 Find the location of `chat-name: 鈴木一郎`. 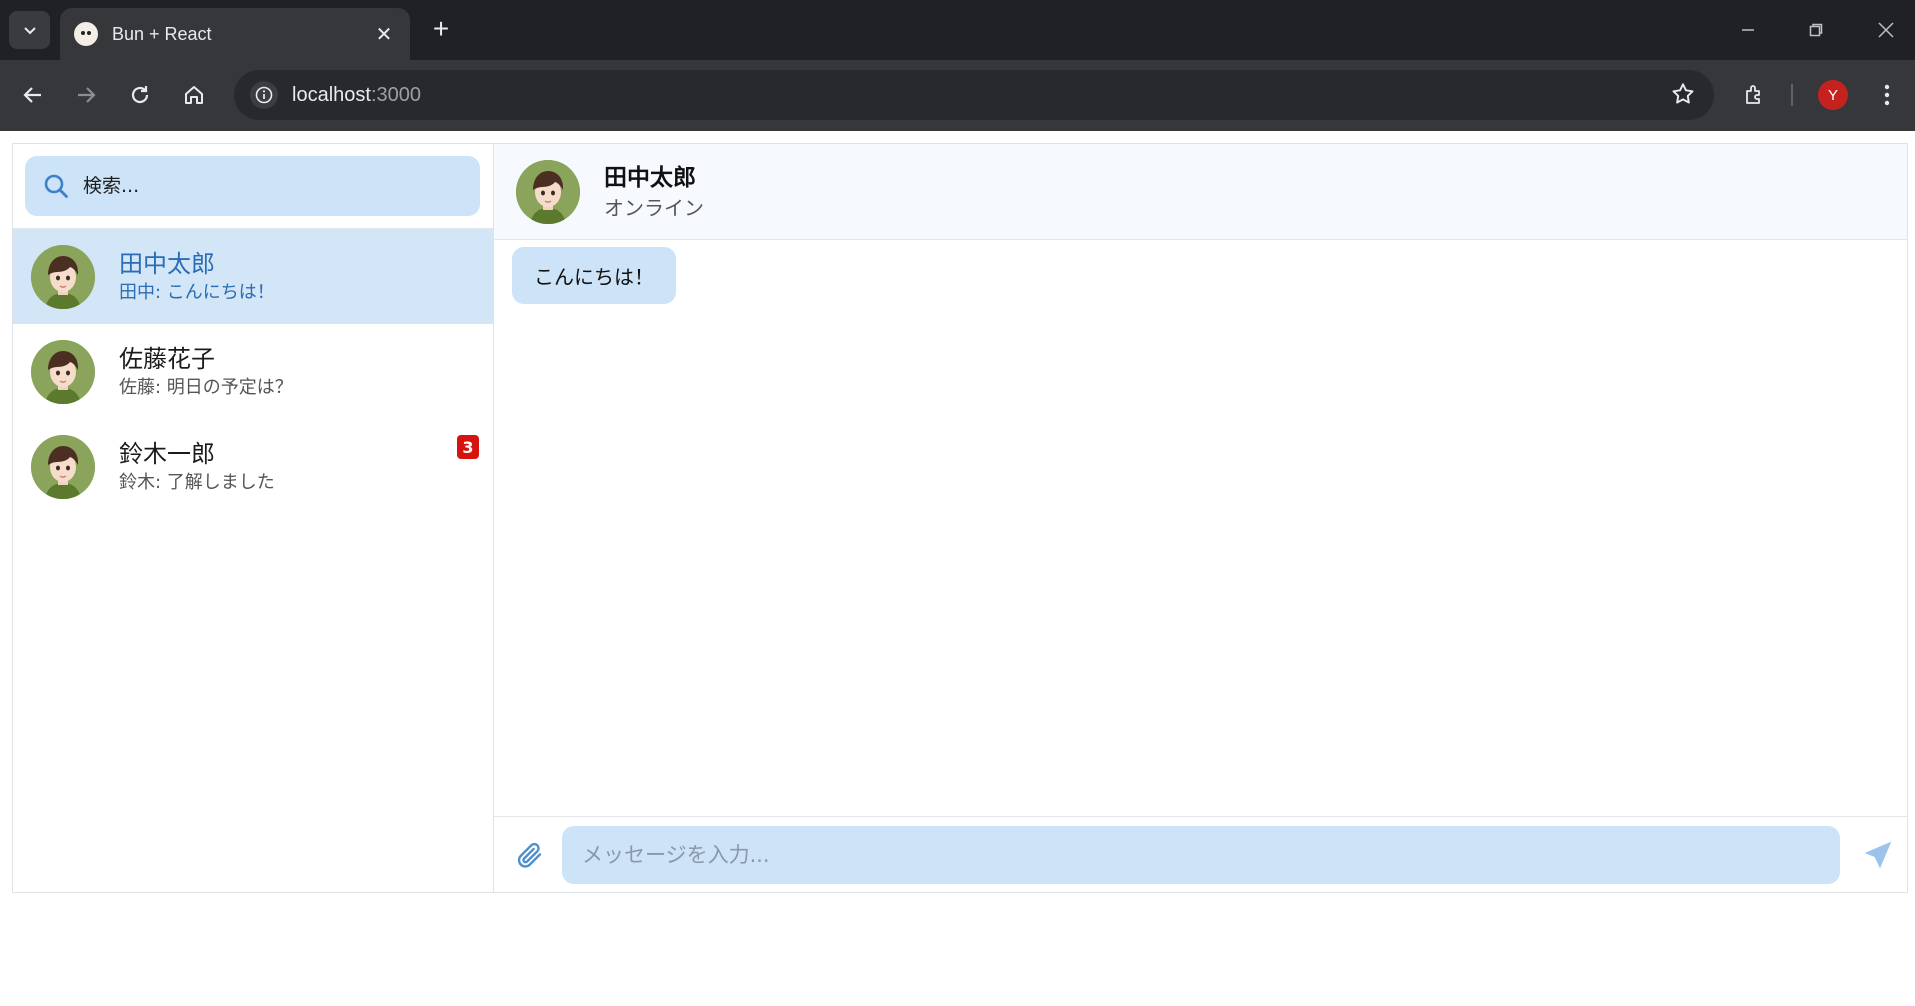

chat-name: 鈴木一郎 is located at coordinates (167, 453).